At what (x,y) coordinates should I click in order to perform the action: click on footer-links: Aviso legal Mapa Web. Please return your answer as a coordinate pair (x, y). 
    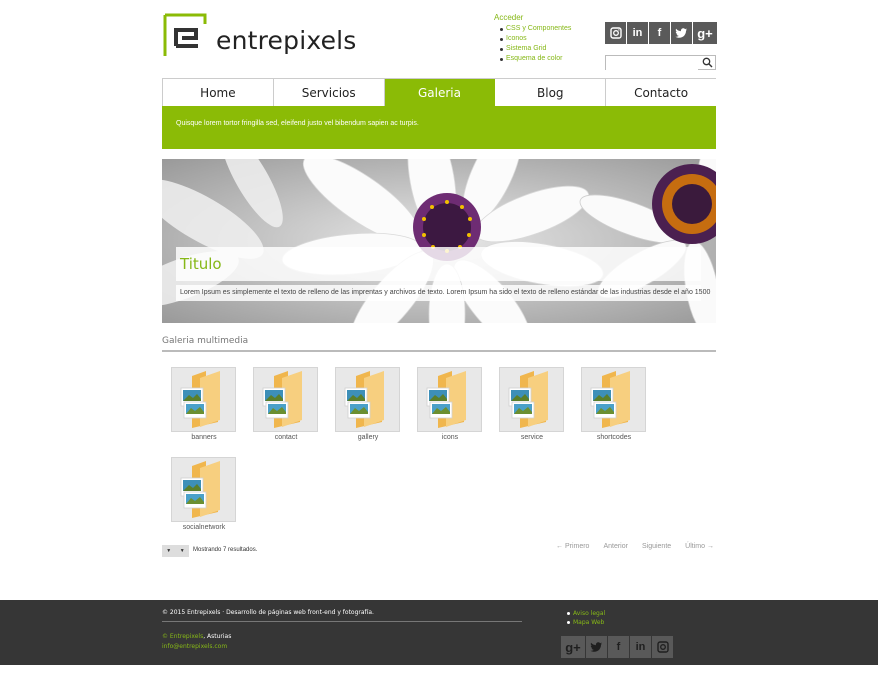
    Looking at the image, I should click on (585, 618).